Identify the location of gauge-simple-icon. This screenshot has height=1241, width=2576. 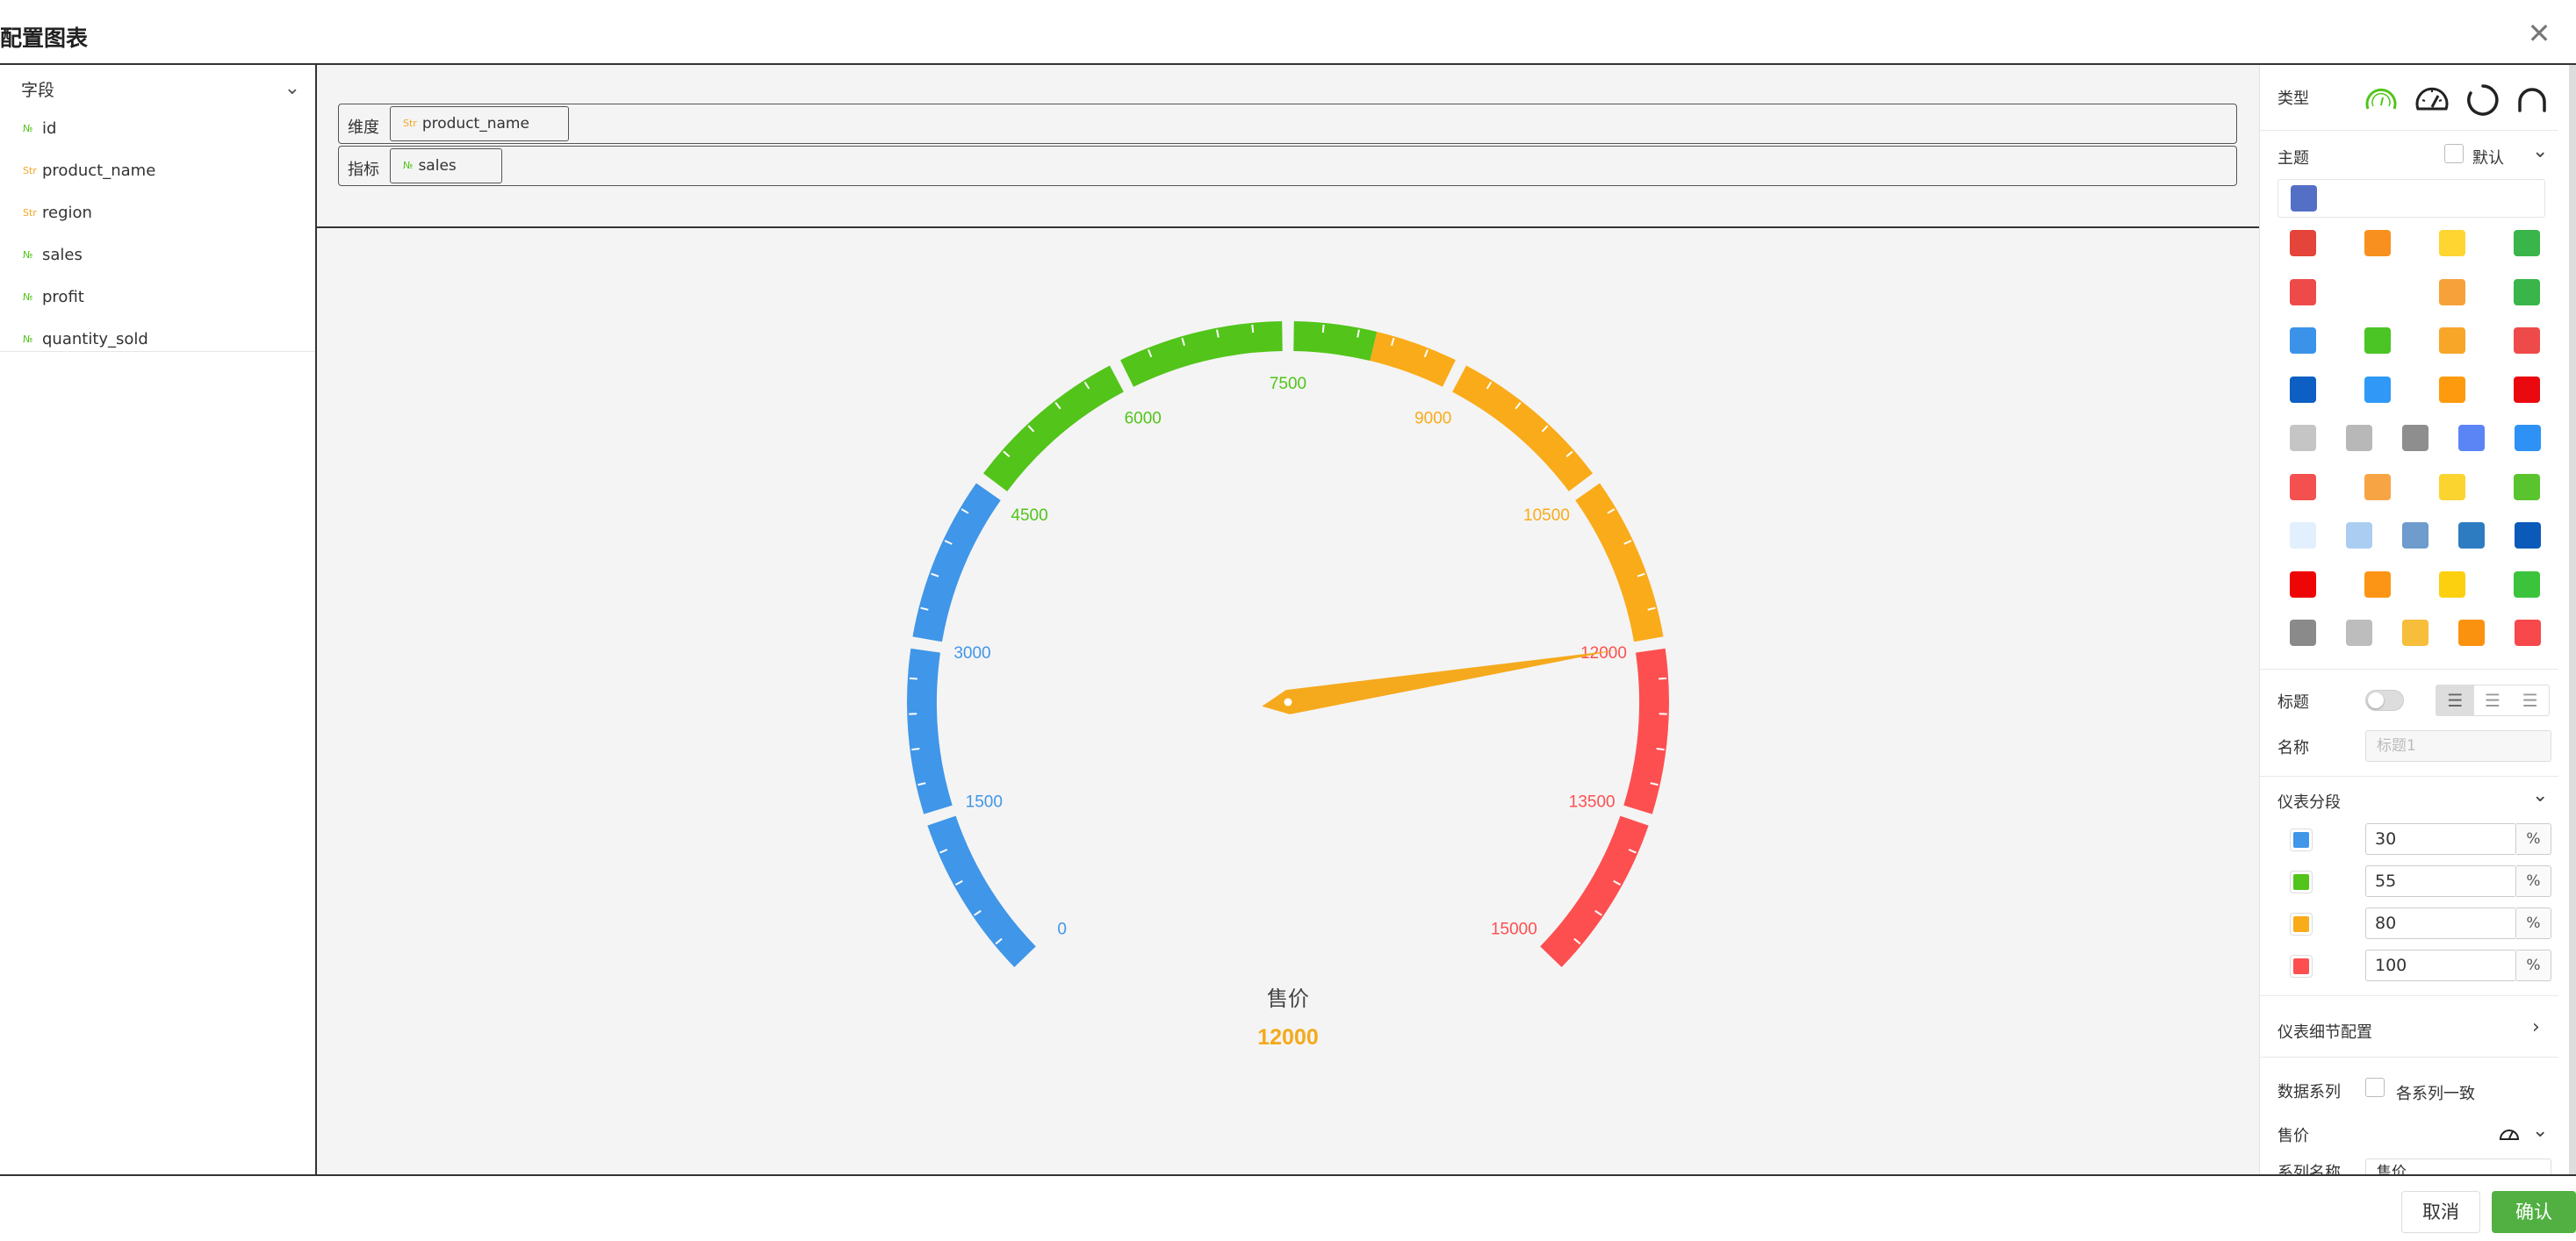
(2381, 100).